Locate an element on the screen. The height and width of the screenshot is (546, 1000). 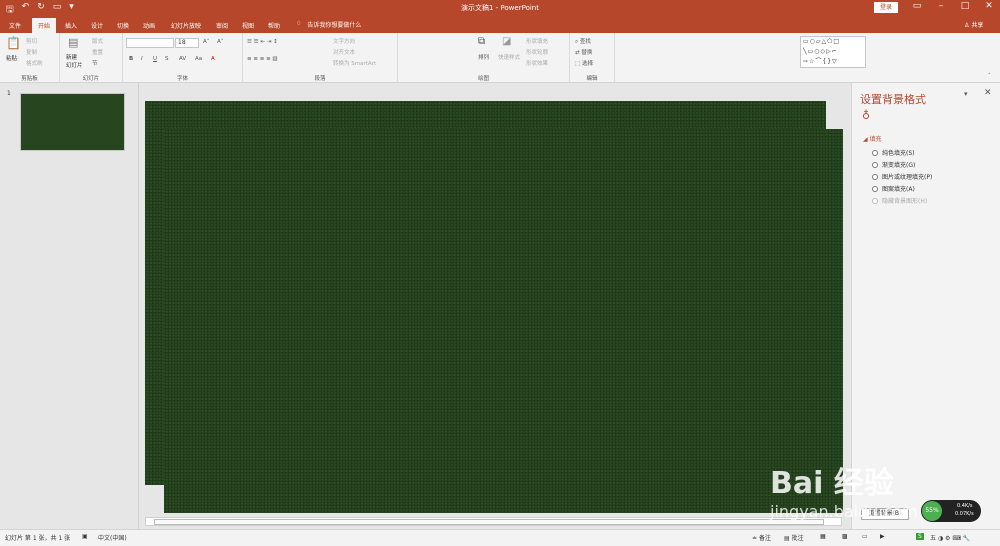
paste-icon: 📋 is located at coordinates (13, 43).